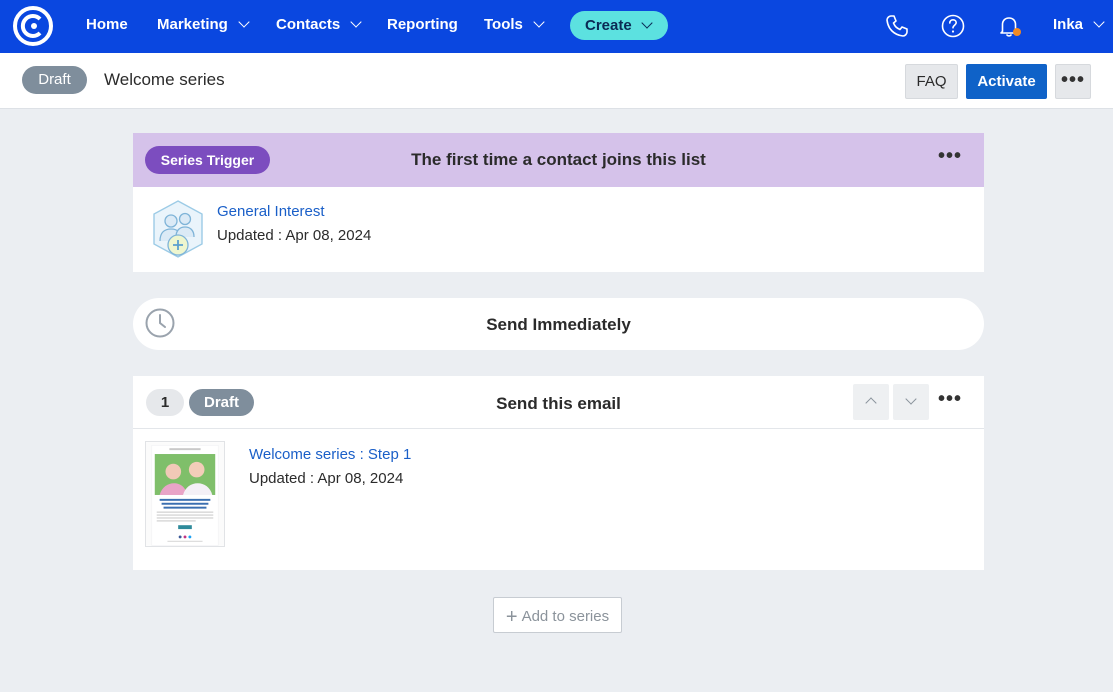  I want to click on nav-home: Home, so click(107, 26).